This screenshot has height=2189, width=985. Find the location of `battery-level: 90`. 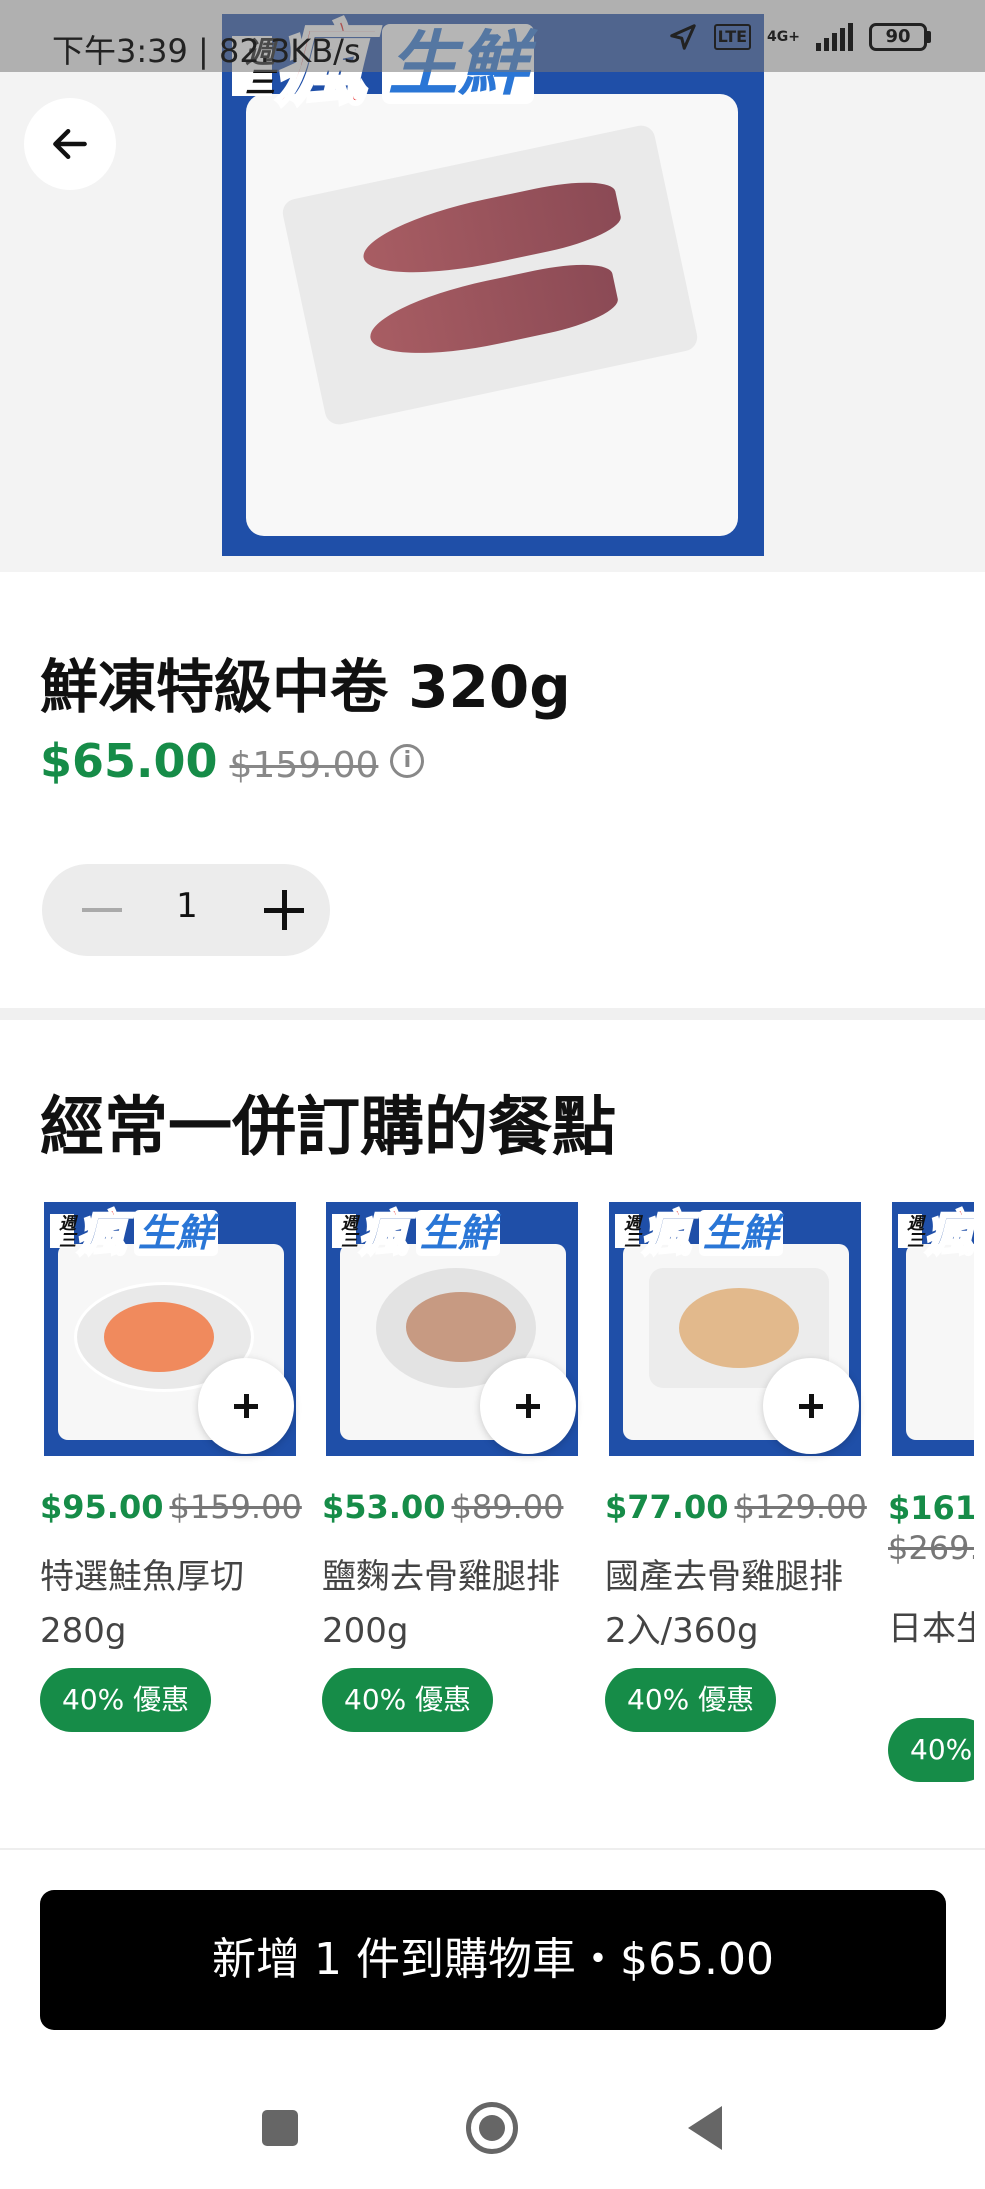

battery-level: 90 is located at coordinates (898, 37).